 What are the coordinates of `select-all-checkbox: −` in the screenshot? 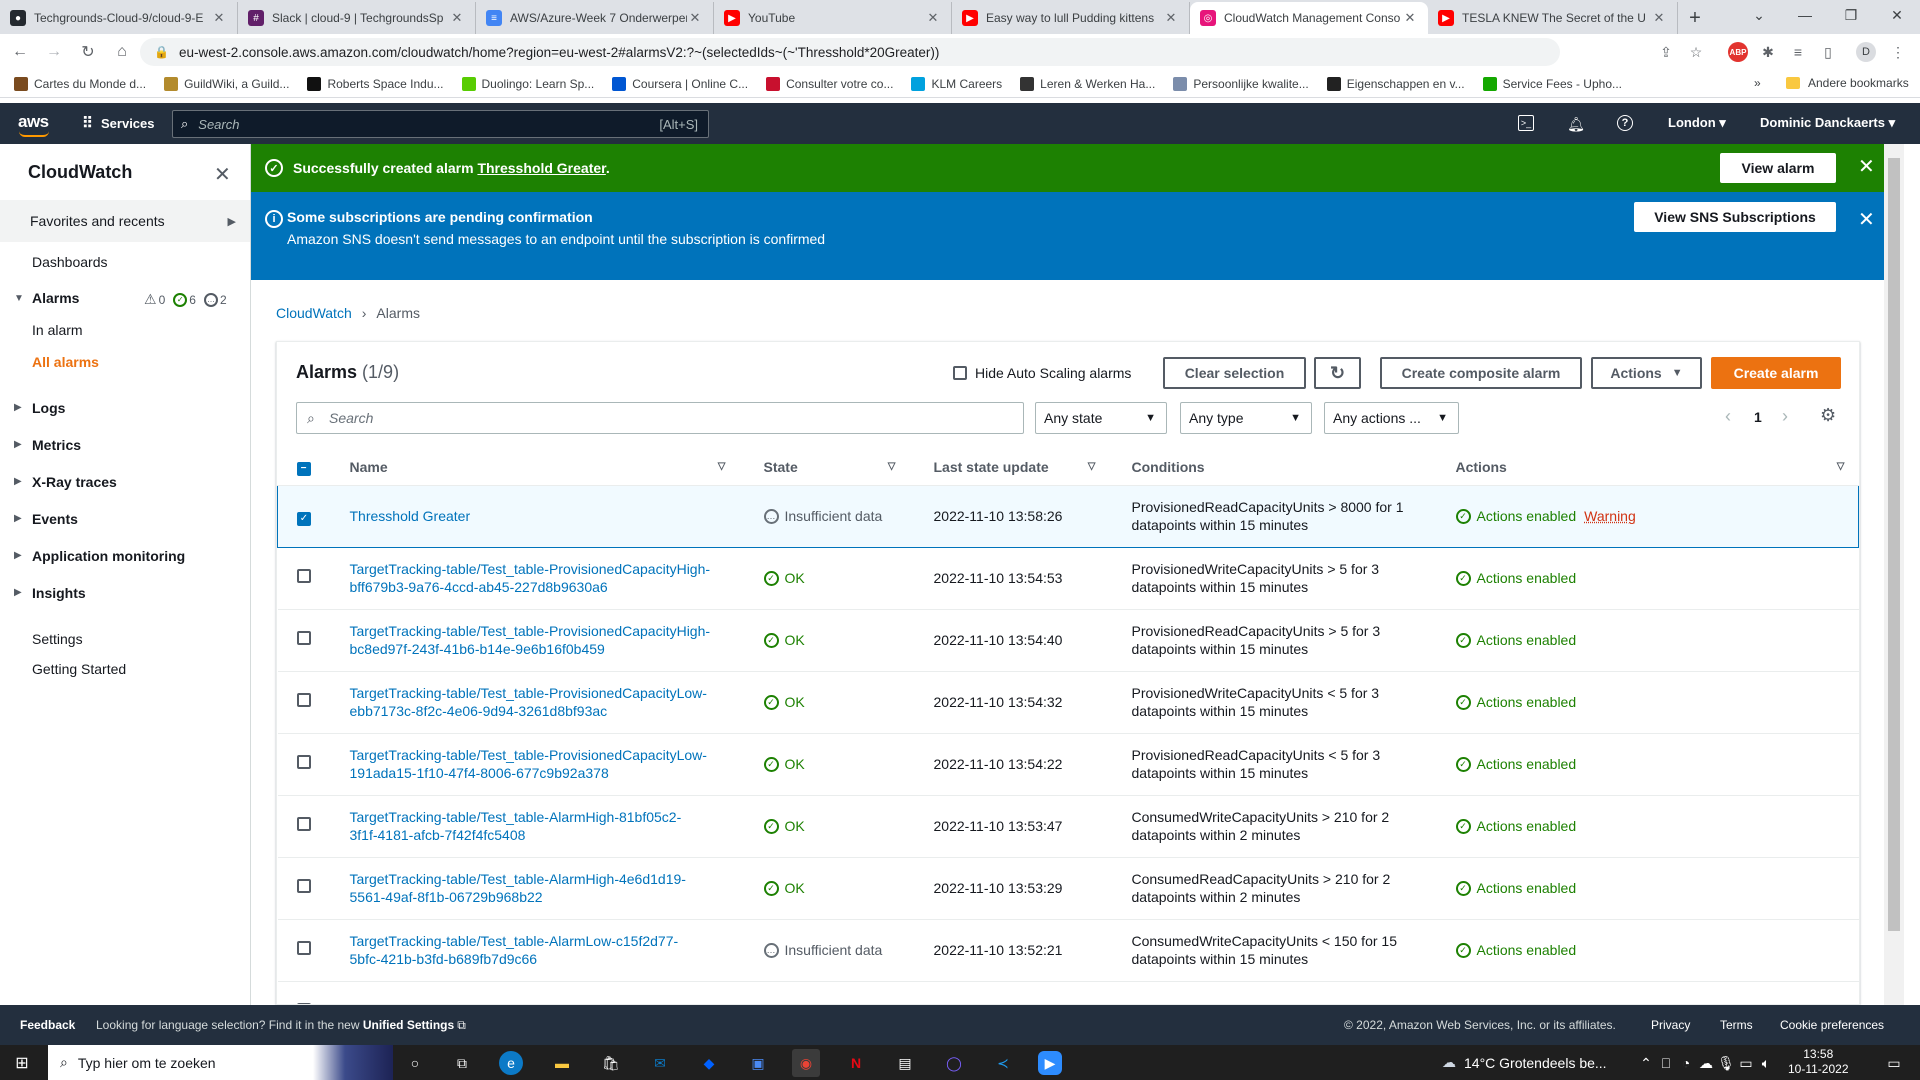 It's located at (303, 468).